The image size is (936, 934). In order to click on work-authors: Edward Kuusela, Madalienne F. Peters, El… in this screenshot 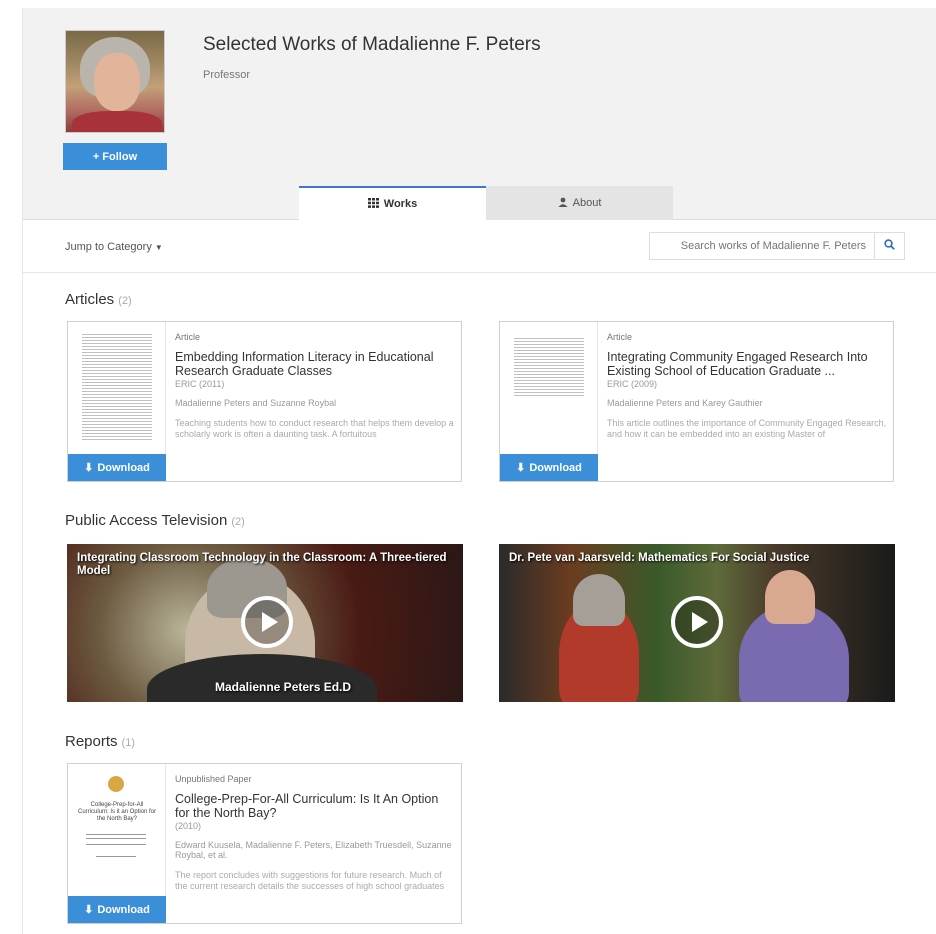, I will do `click(313, 850)`.